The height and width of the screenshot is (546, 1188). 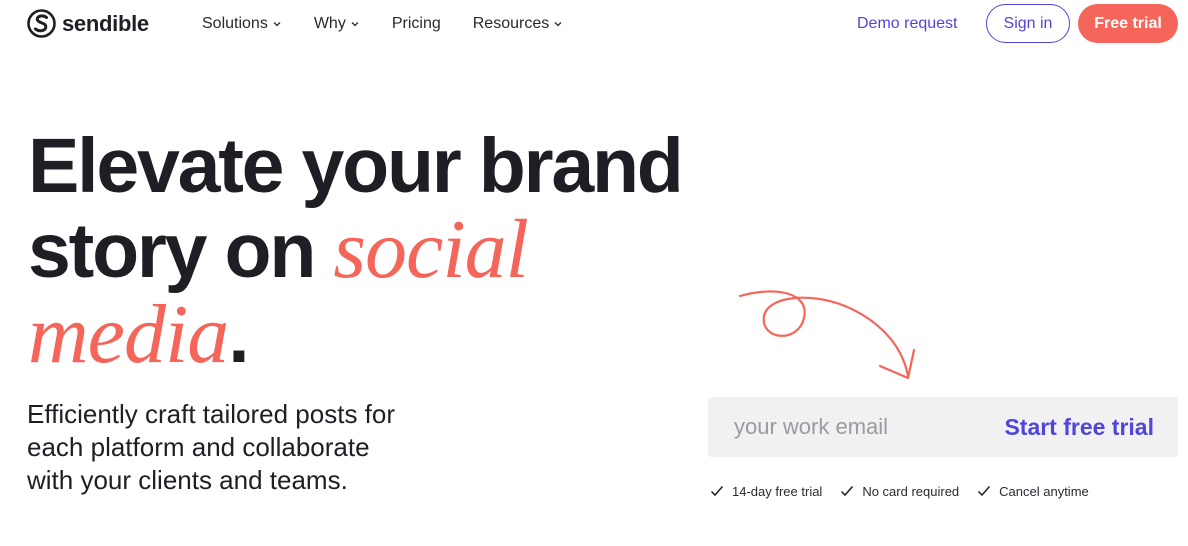 I want to click on start-free-trial-button: Start free trial, so click(x=1079, y=427).